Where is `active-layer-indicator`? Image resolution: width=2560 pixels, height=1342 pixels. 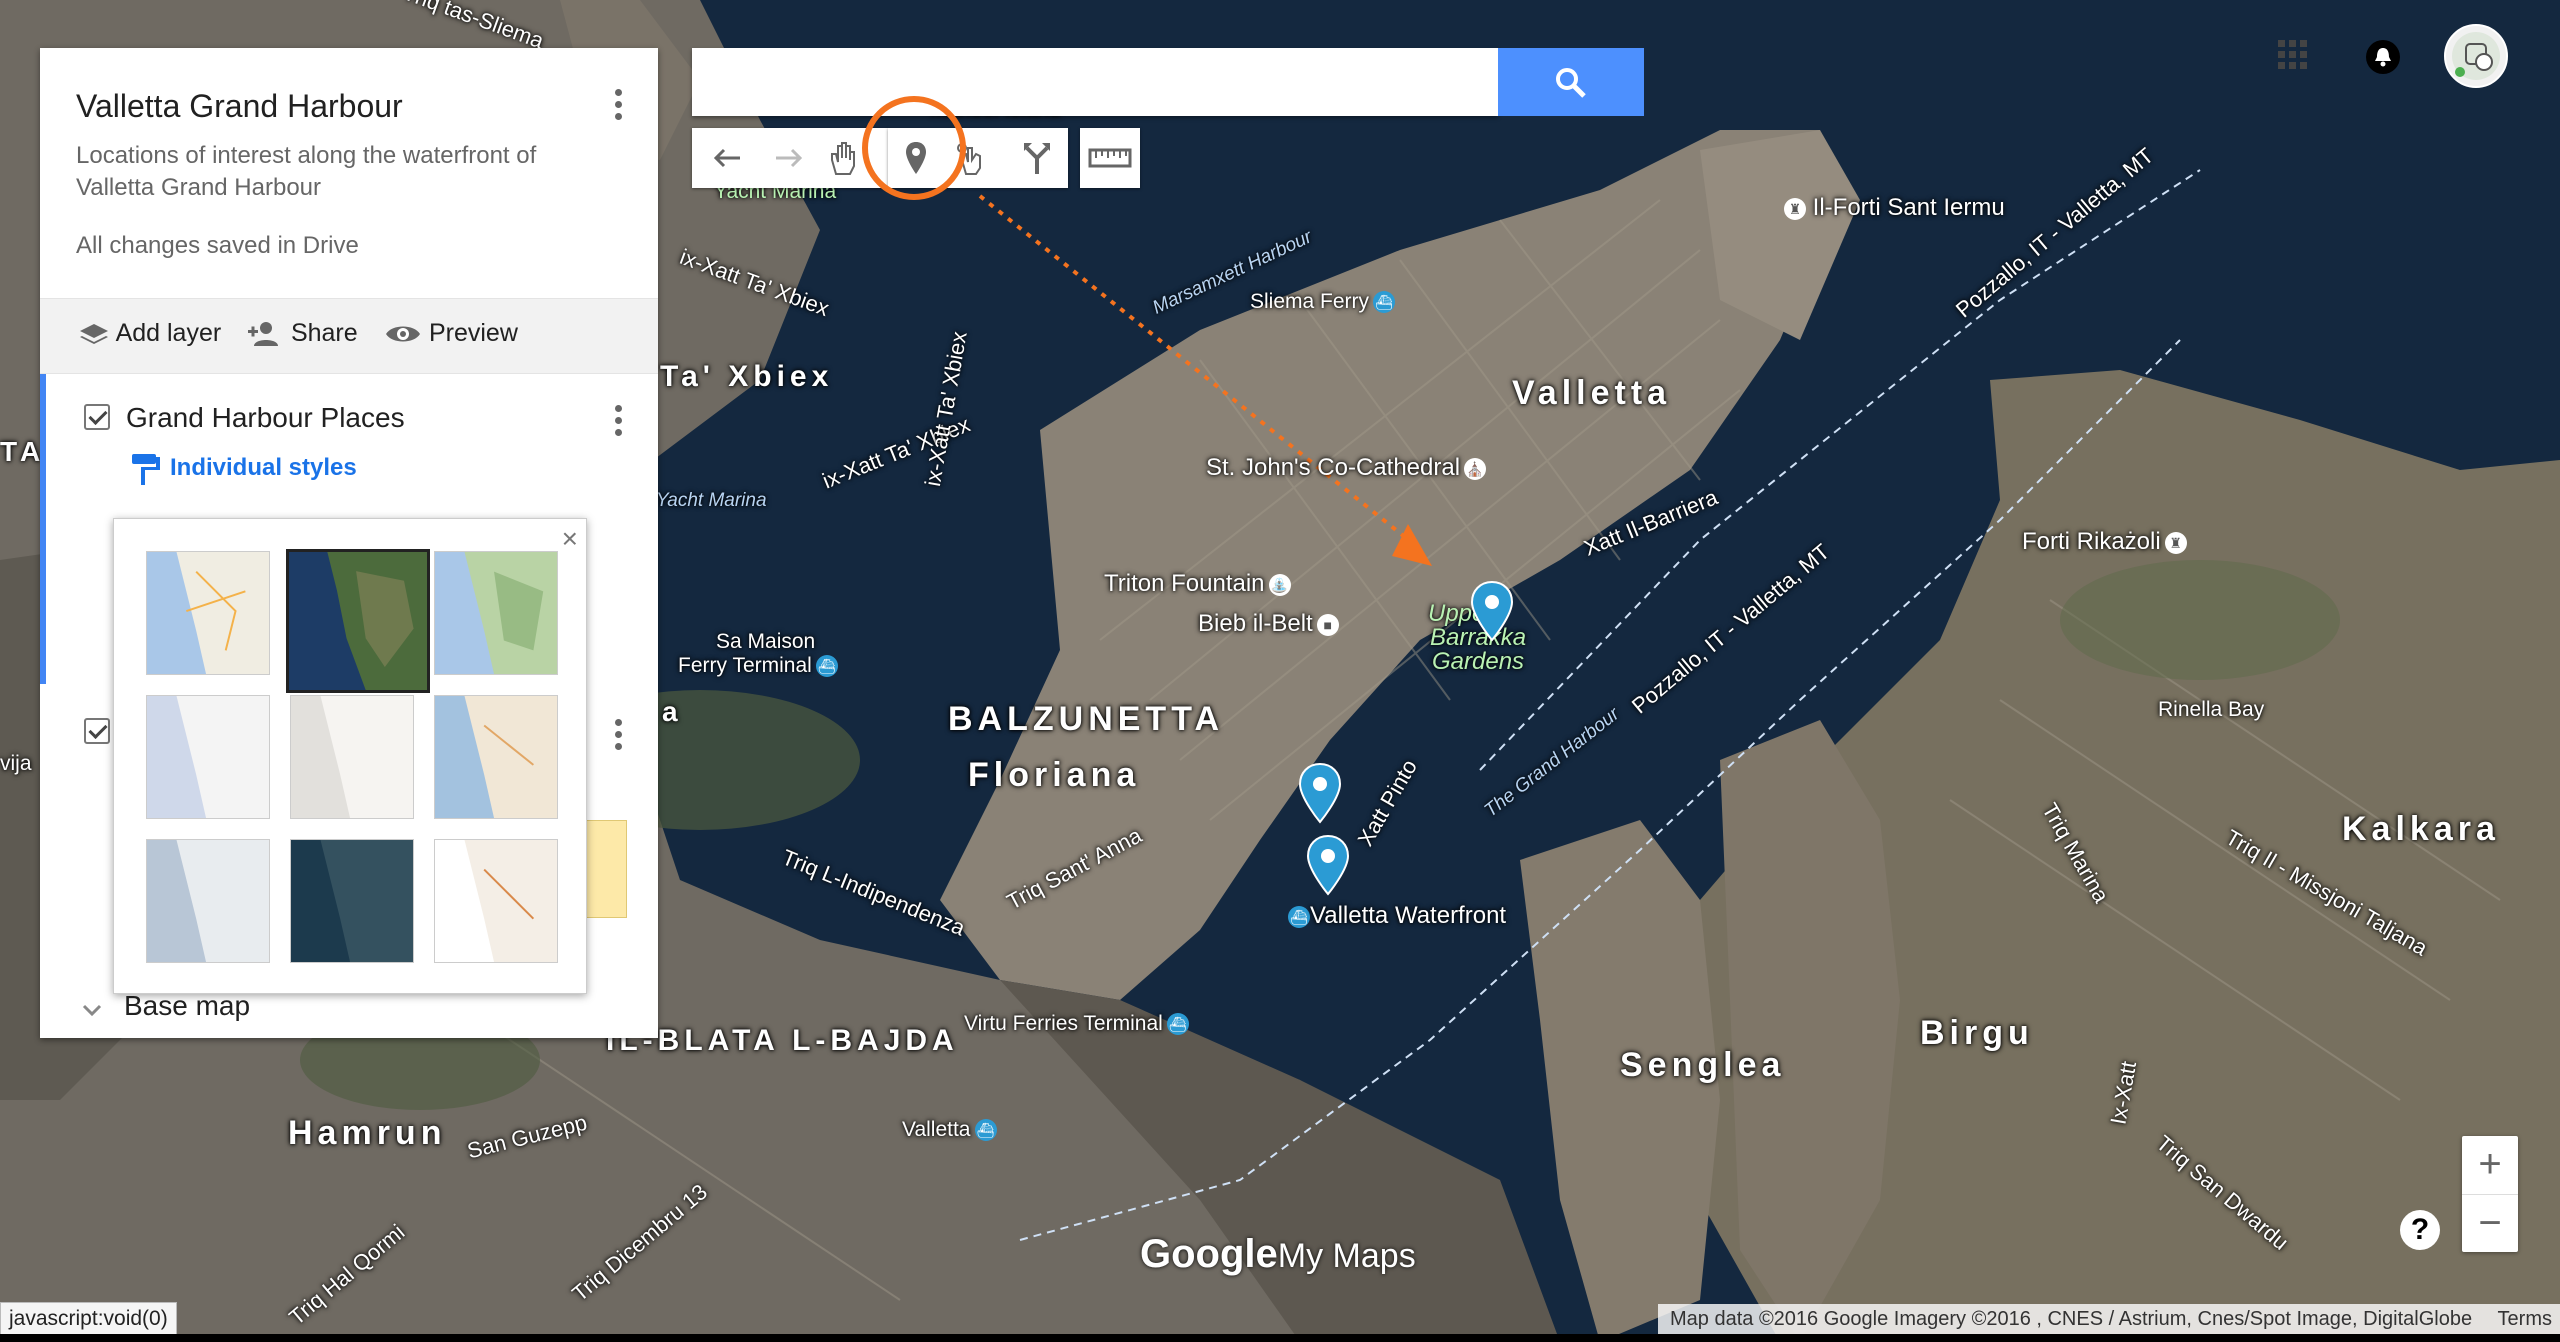
active-layer-indicator is located at coordinates (43, 529).